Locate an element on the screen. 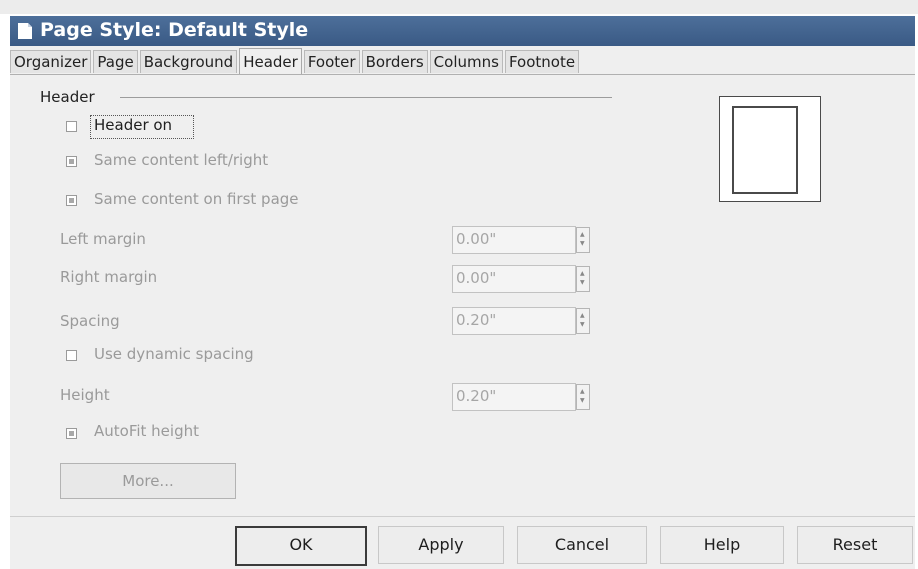 This screenshot has height=569, width=918. section-divider is located at coordinates (366, 97).